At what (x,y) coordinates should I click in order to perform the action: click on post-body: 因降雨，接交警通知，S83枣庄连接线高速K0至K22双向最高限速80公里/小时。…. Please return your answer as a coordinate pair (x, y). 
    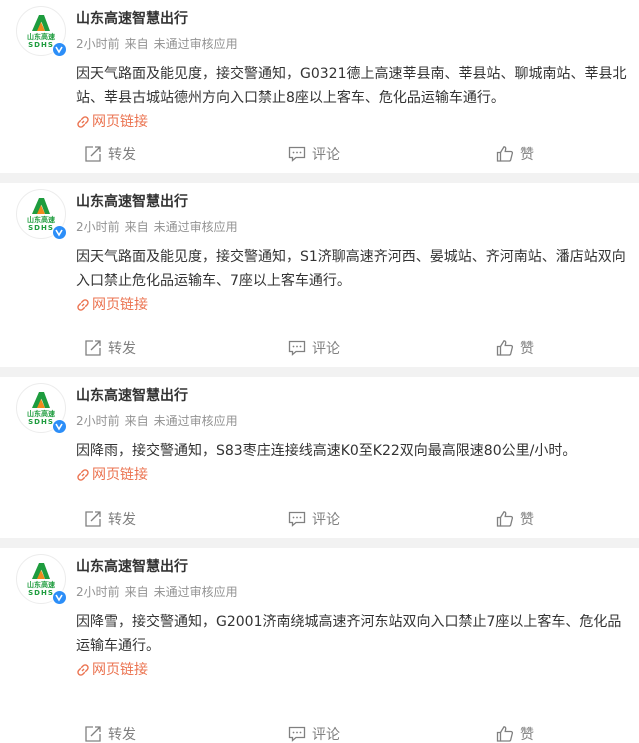
    Looking at the image, I should click on (352, 464).